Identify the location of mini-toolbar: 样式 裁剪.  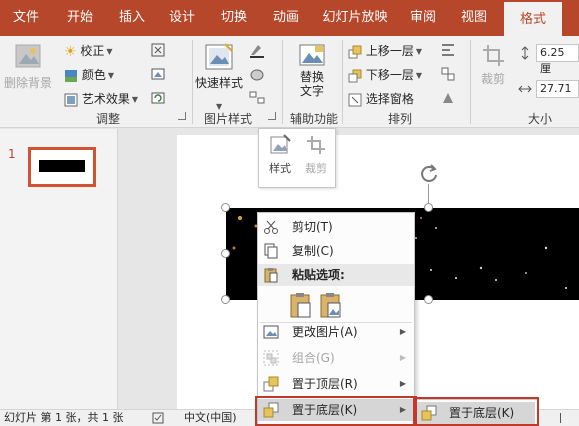
(297, 158).